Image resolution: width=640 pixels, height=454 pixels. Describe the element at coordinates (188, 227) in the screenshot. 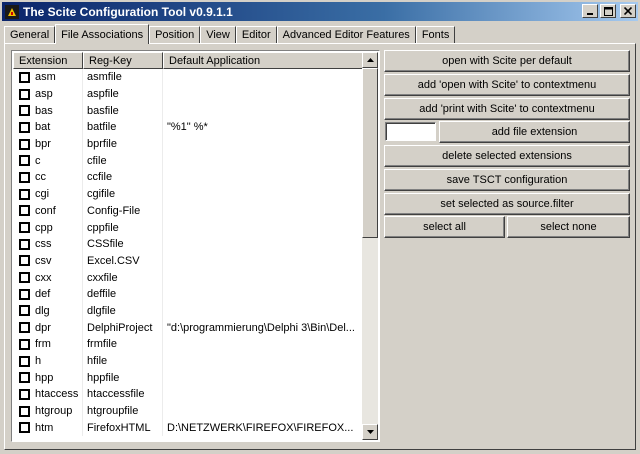

I see `table-row: cpp cppfile` at that location.